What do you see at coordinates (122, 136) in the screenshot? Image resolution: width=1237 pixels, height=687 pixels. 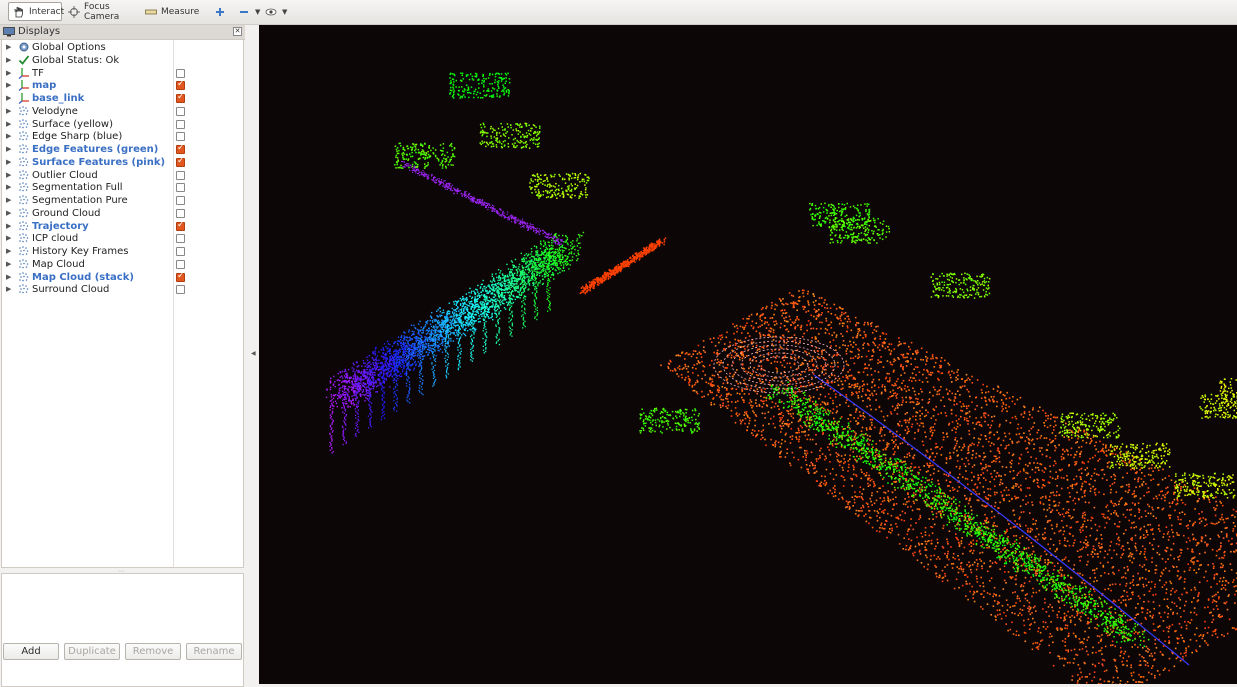 I see `display-item: ▶Edge Sharp (blue)` at bounding box center [122, 136].